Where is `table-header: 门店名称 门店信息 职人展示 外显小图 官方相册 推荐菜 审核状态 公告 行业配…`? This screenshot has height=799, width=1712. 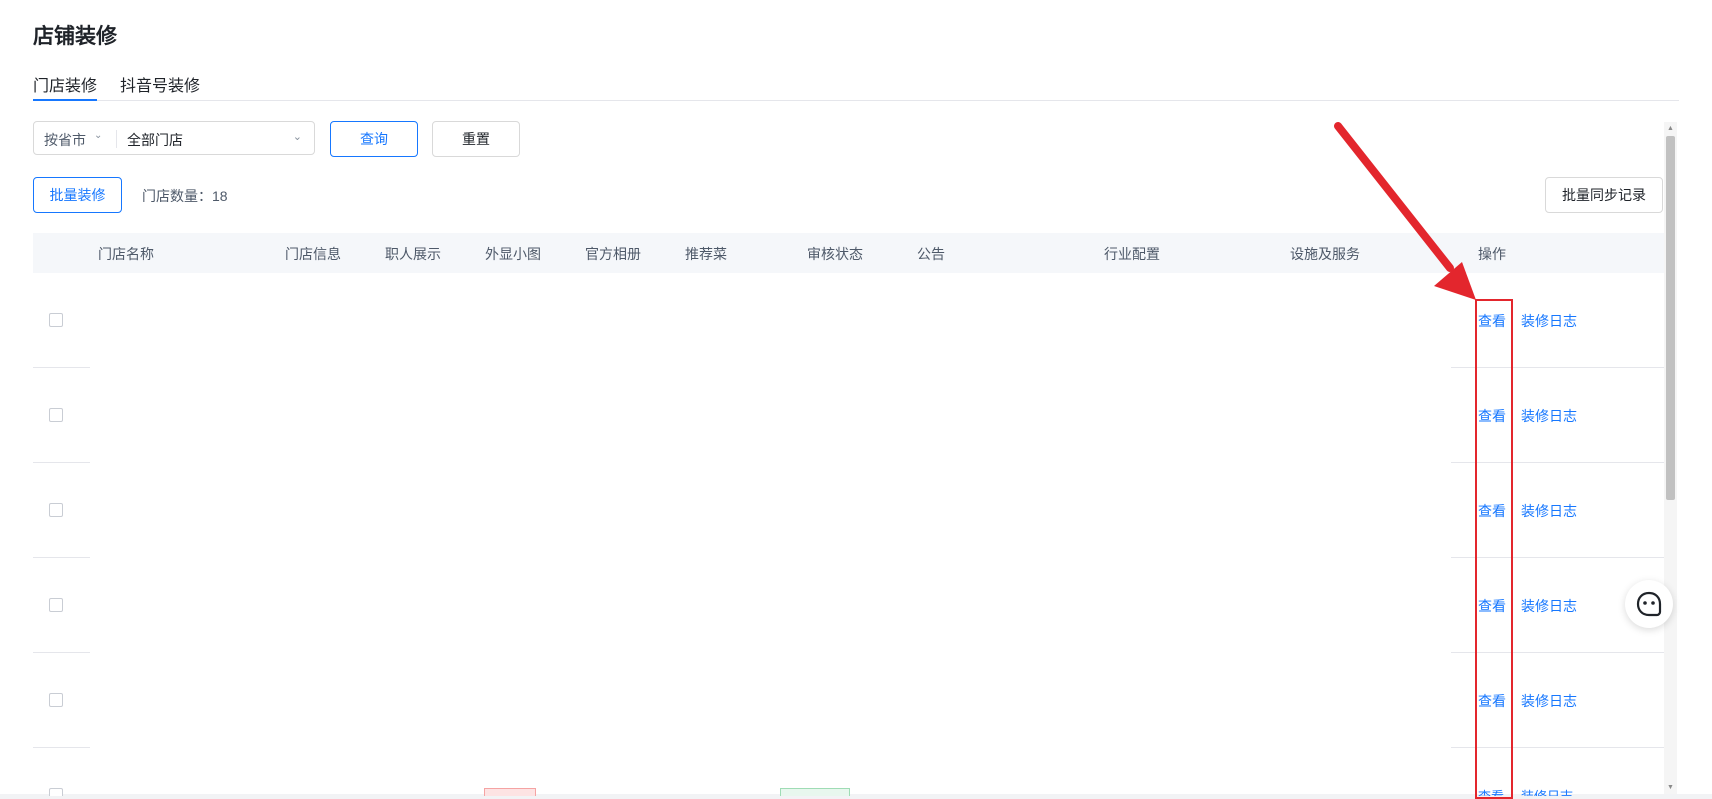
table-header: 门店名称 门店信息 职人展示 外显小图 官方相册 推荐菜 审核状态 公告 行业配… is located at coordinates (848, 253).